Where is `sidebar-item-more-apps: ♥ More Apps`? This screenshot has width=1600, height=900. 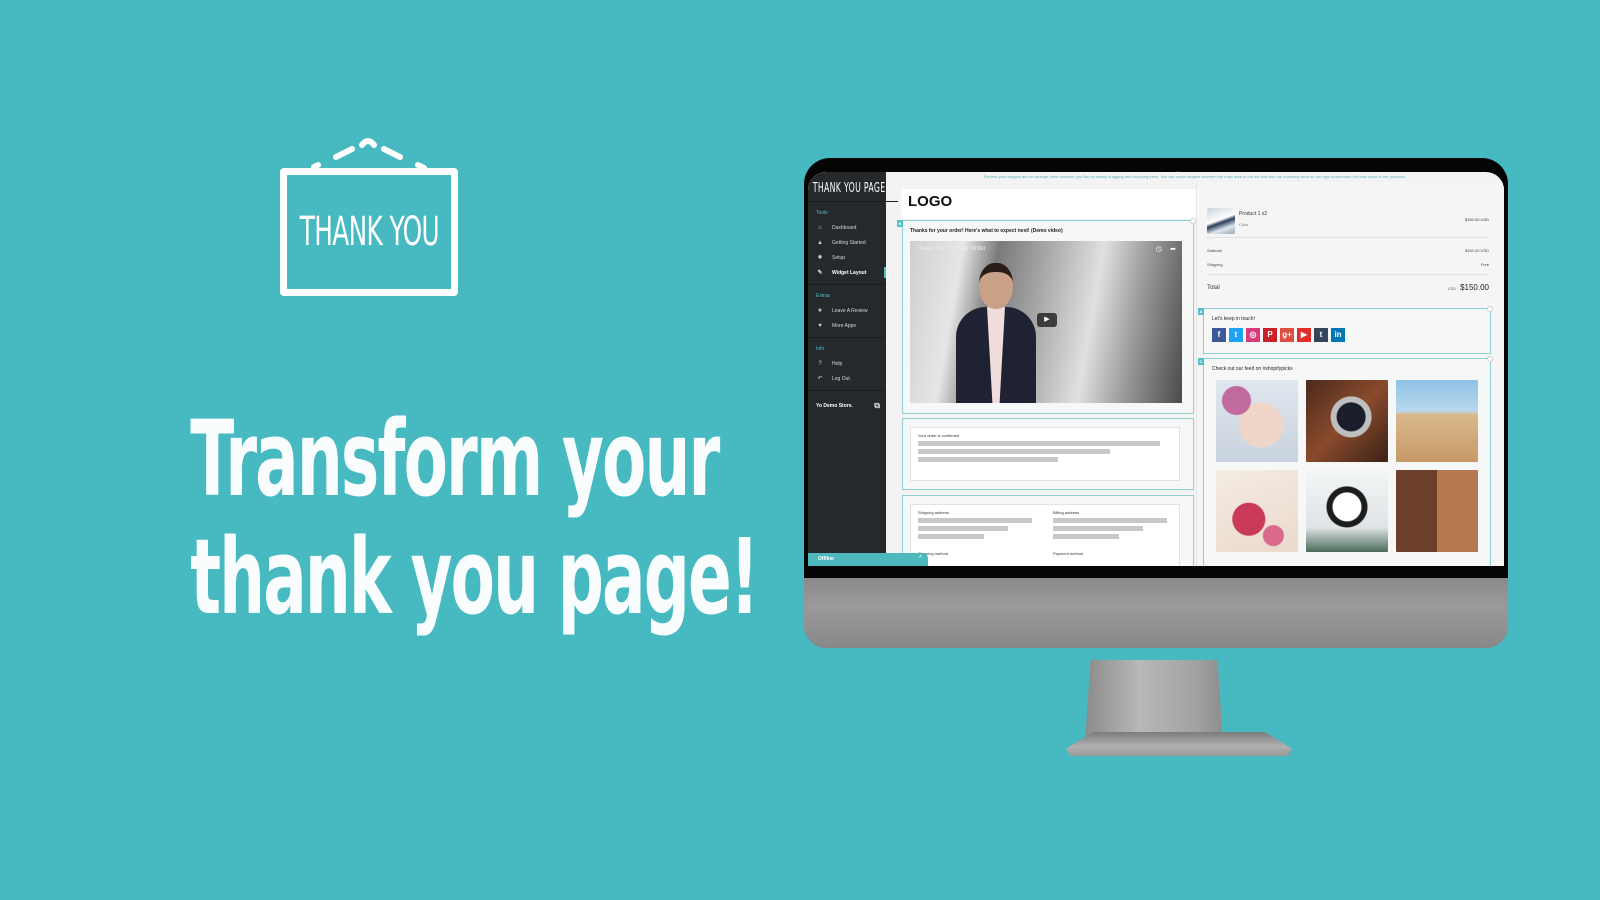 sidebar-item-more-apps: ♥ More Apps is located at coordinates (847, 325).